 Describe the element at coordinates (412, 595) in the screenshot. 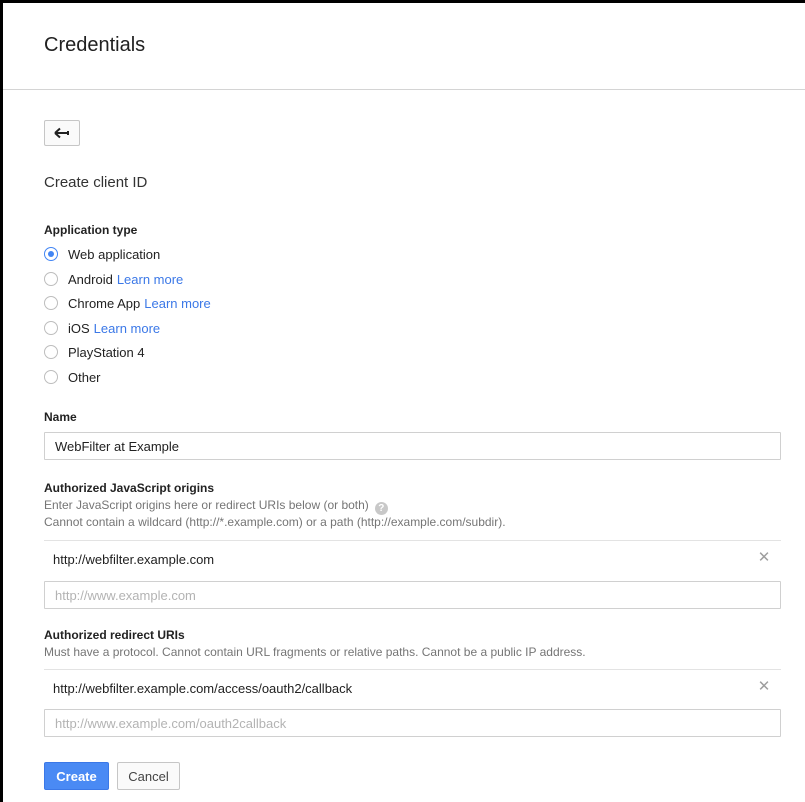

I see `js-origin-input: http://www.example.com` at that location.